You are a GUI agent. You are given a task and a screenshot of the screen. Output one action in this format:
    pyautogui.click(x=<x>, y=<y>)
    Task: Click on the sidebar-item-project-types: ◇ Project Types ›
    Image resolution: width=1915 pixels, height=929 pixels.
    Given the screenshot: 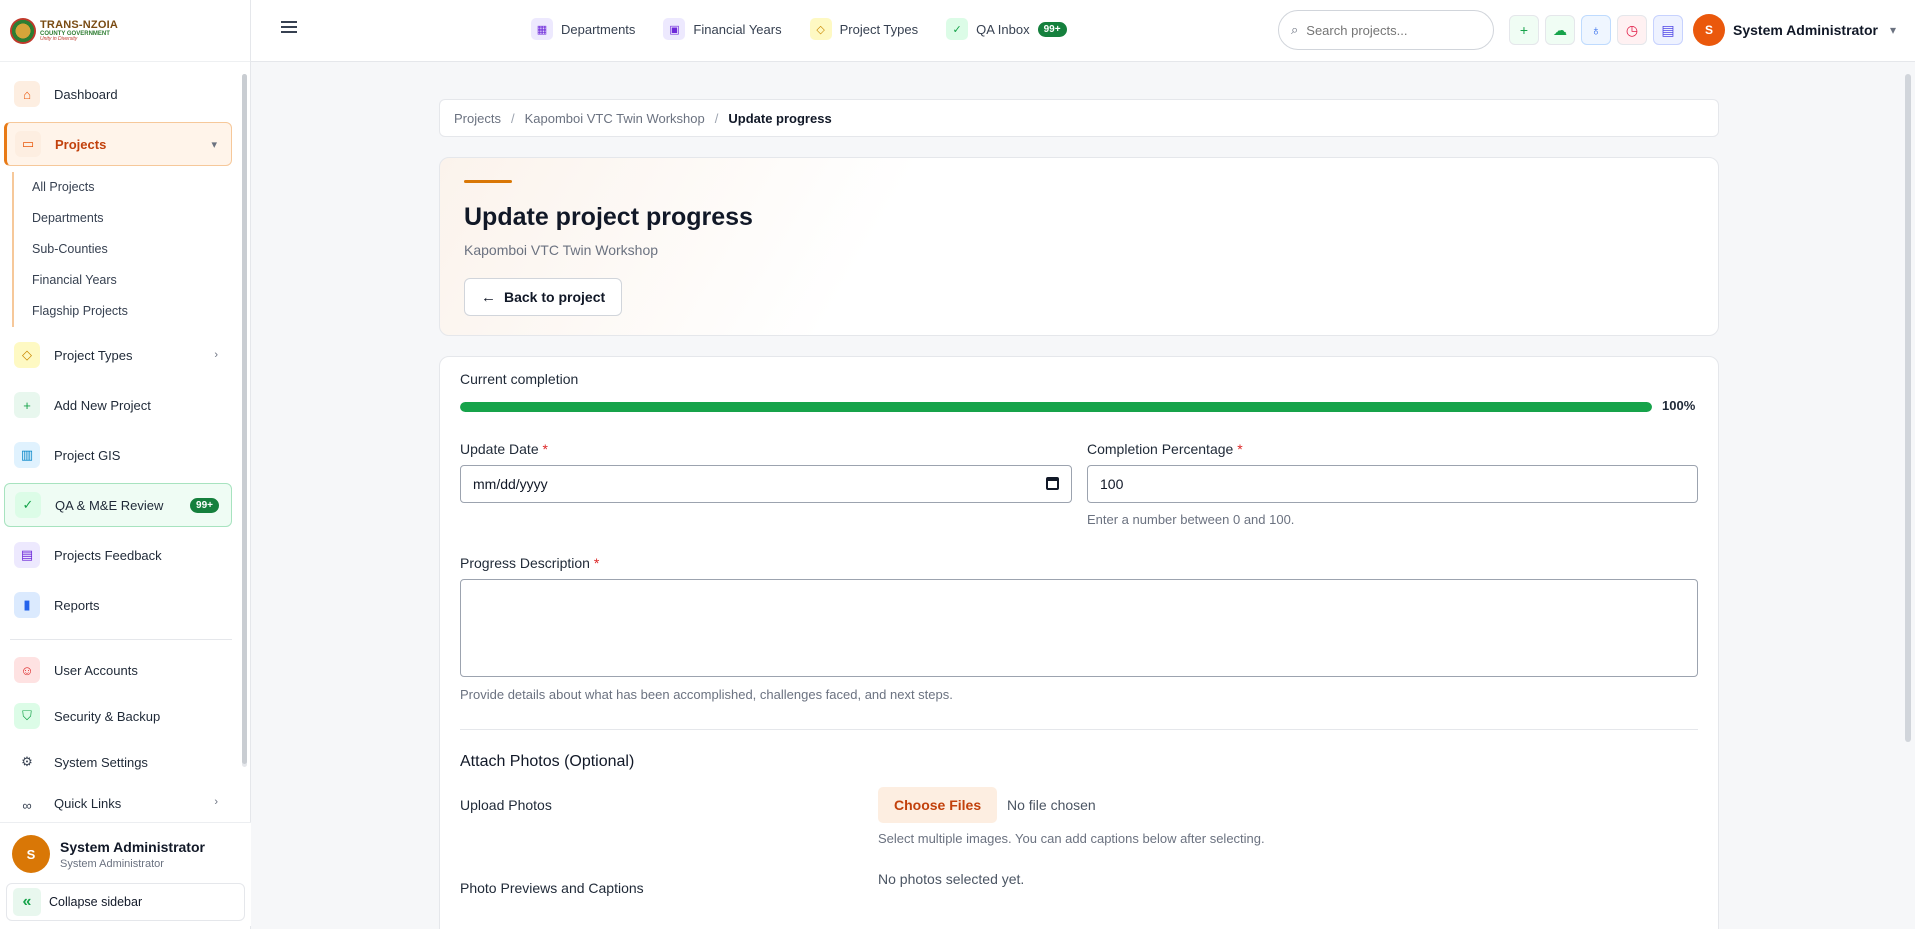 What is the action you would take?
    pyautogui.click(x=118, y=355)
    